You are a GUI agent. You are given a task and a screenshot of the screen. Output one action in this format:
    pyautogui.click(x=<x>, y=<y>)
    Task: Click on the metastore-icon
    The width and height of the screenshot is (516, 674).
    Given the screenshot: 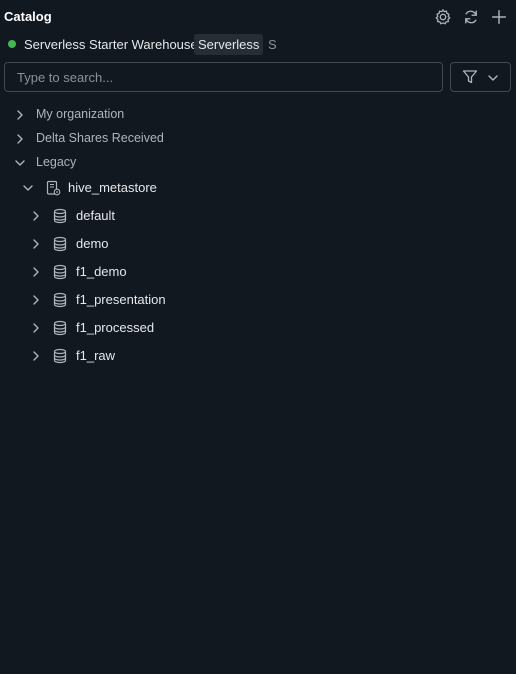 What is the action you would take?
    pyautogui.click(x=53, y=188)
    